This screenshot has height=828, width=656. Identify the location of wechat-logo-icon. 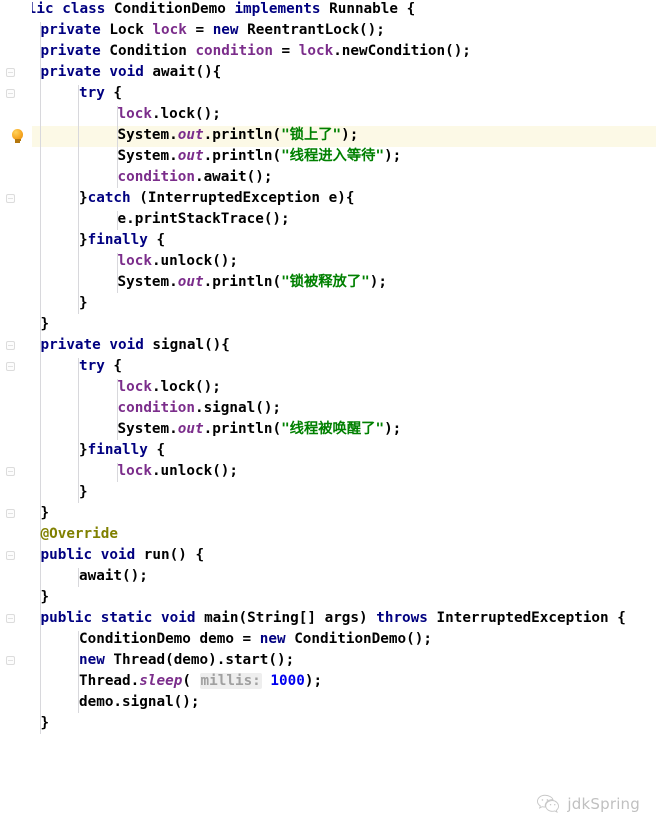
(548, 803).